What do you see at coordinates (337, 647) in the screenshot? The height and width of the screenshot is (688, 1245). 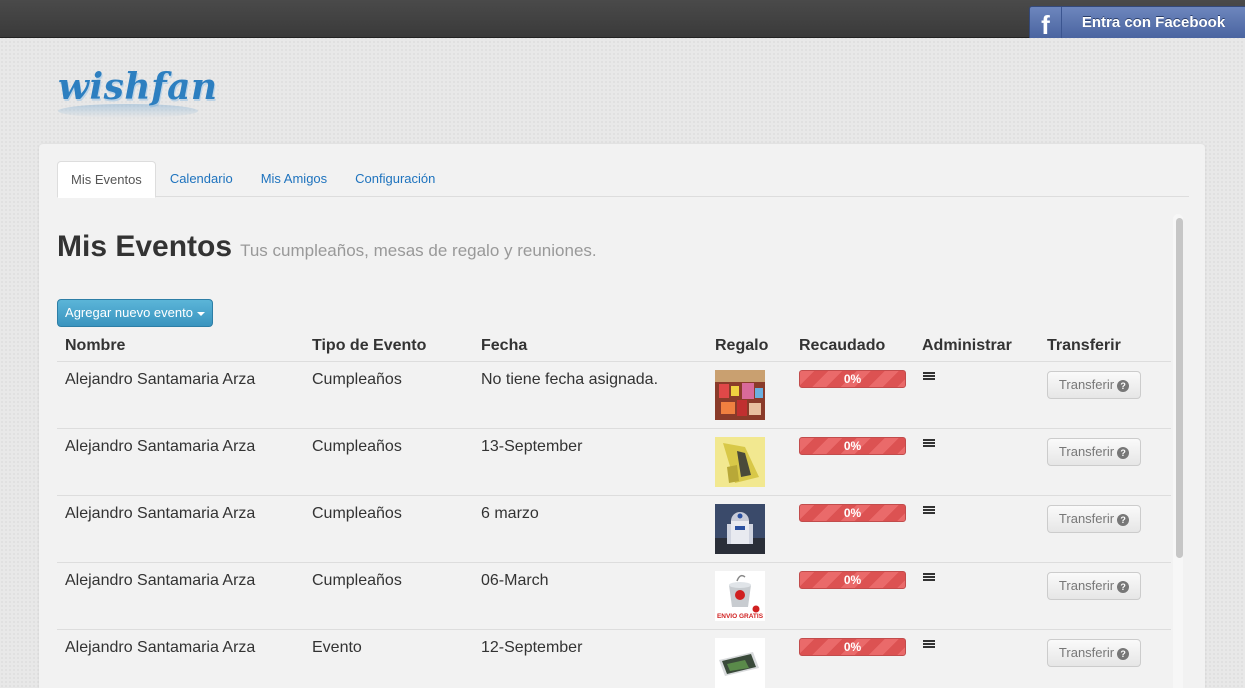 I see `cell-tipo: Evento` at bounding box center [337, 647].